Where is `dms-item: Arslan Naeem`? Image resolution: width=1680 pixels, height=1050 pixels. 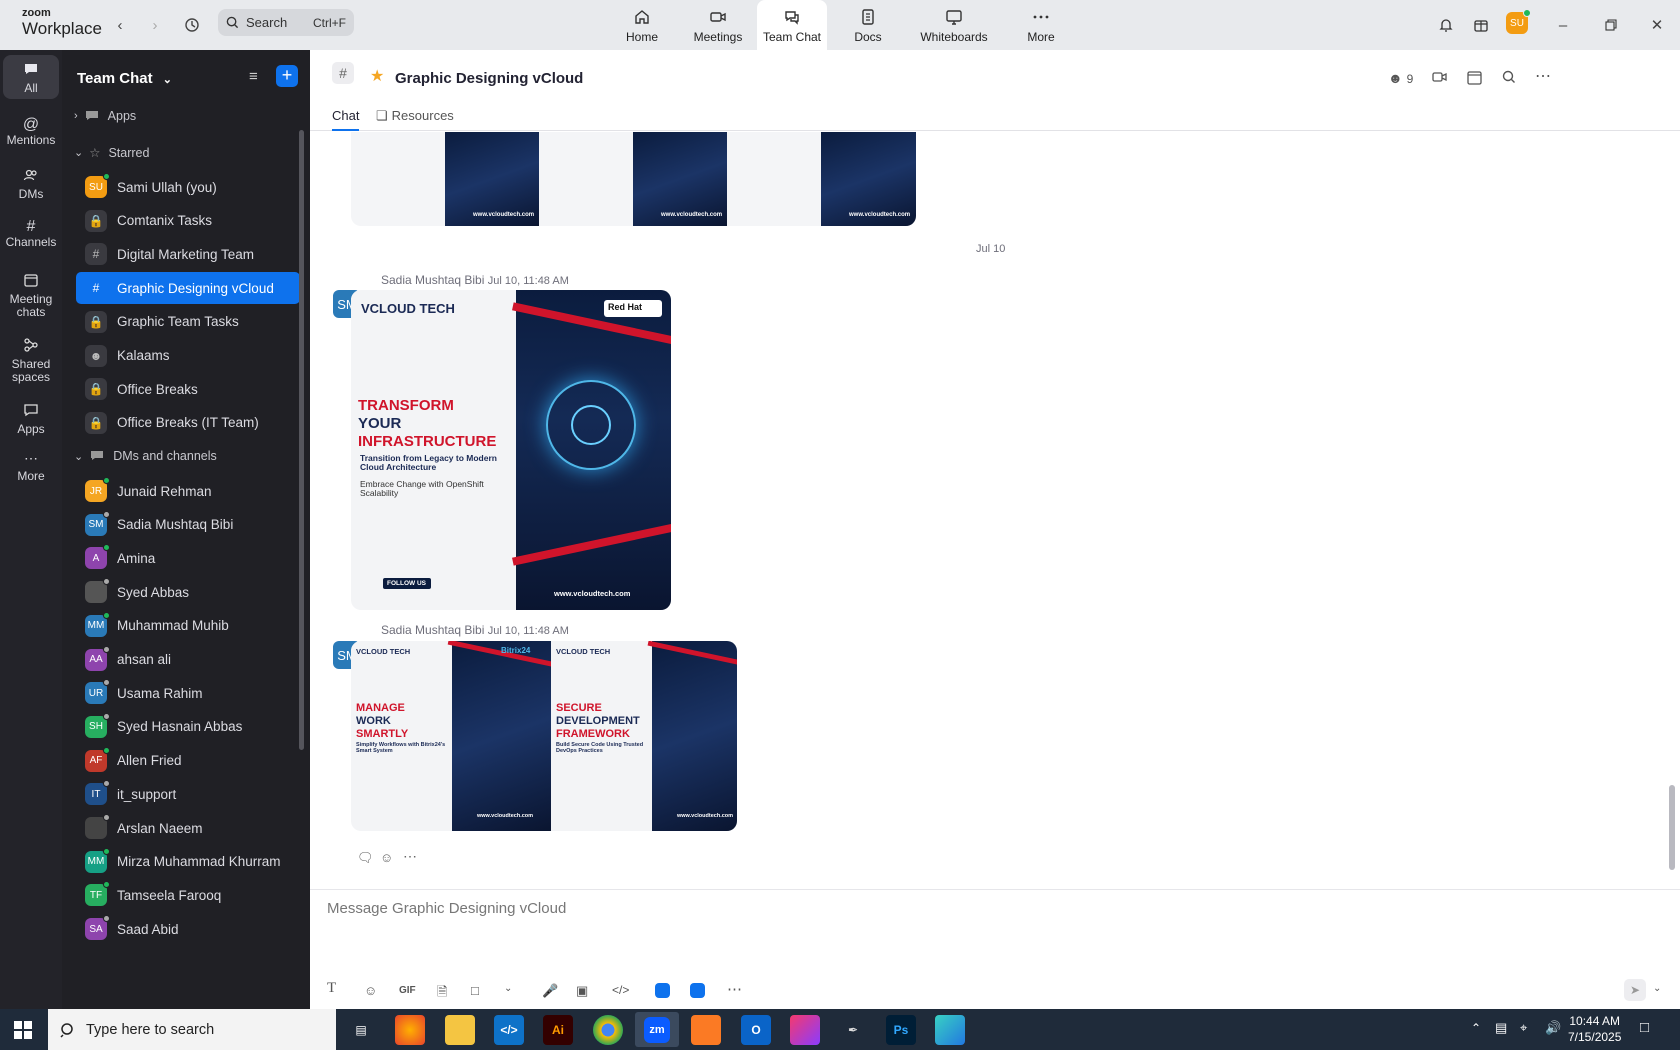
dms-item: Arslan Naeem is located at coordinates (188, 828).